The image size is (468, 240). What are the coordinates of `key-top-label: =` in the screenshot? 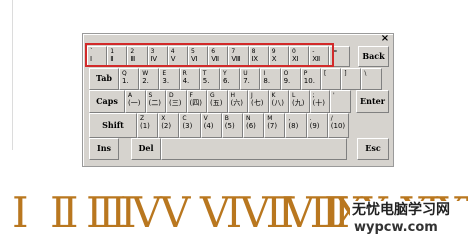 It's located at (335, 51).